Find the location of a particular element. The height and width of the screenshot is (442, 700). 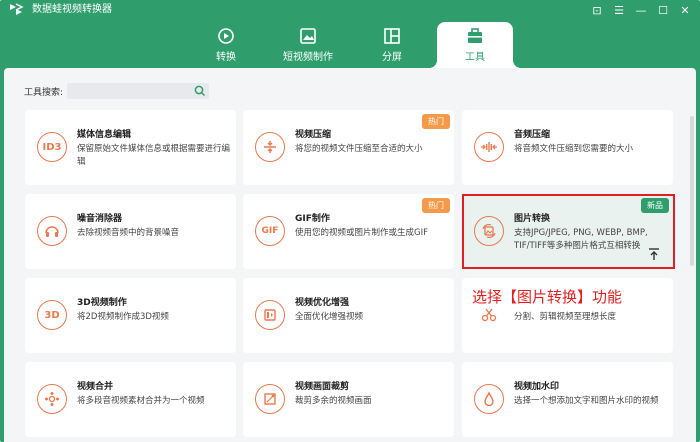

tool-card-audio-compress: 音频压缩 将音频文件压缩到您需要的大小 is located at coordinates (567, 147).